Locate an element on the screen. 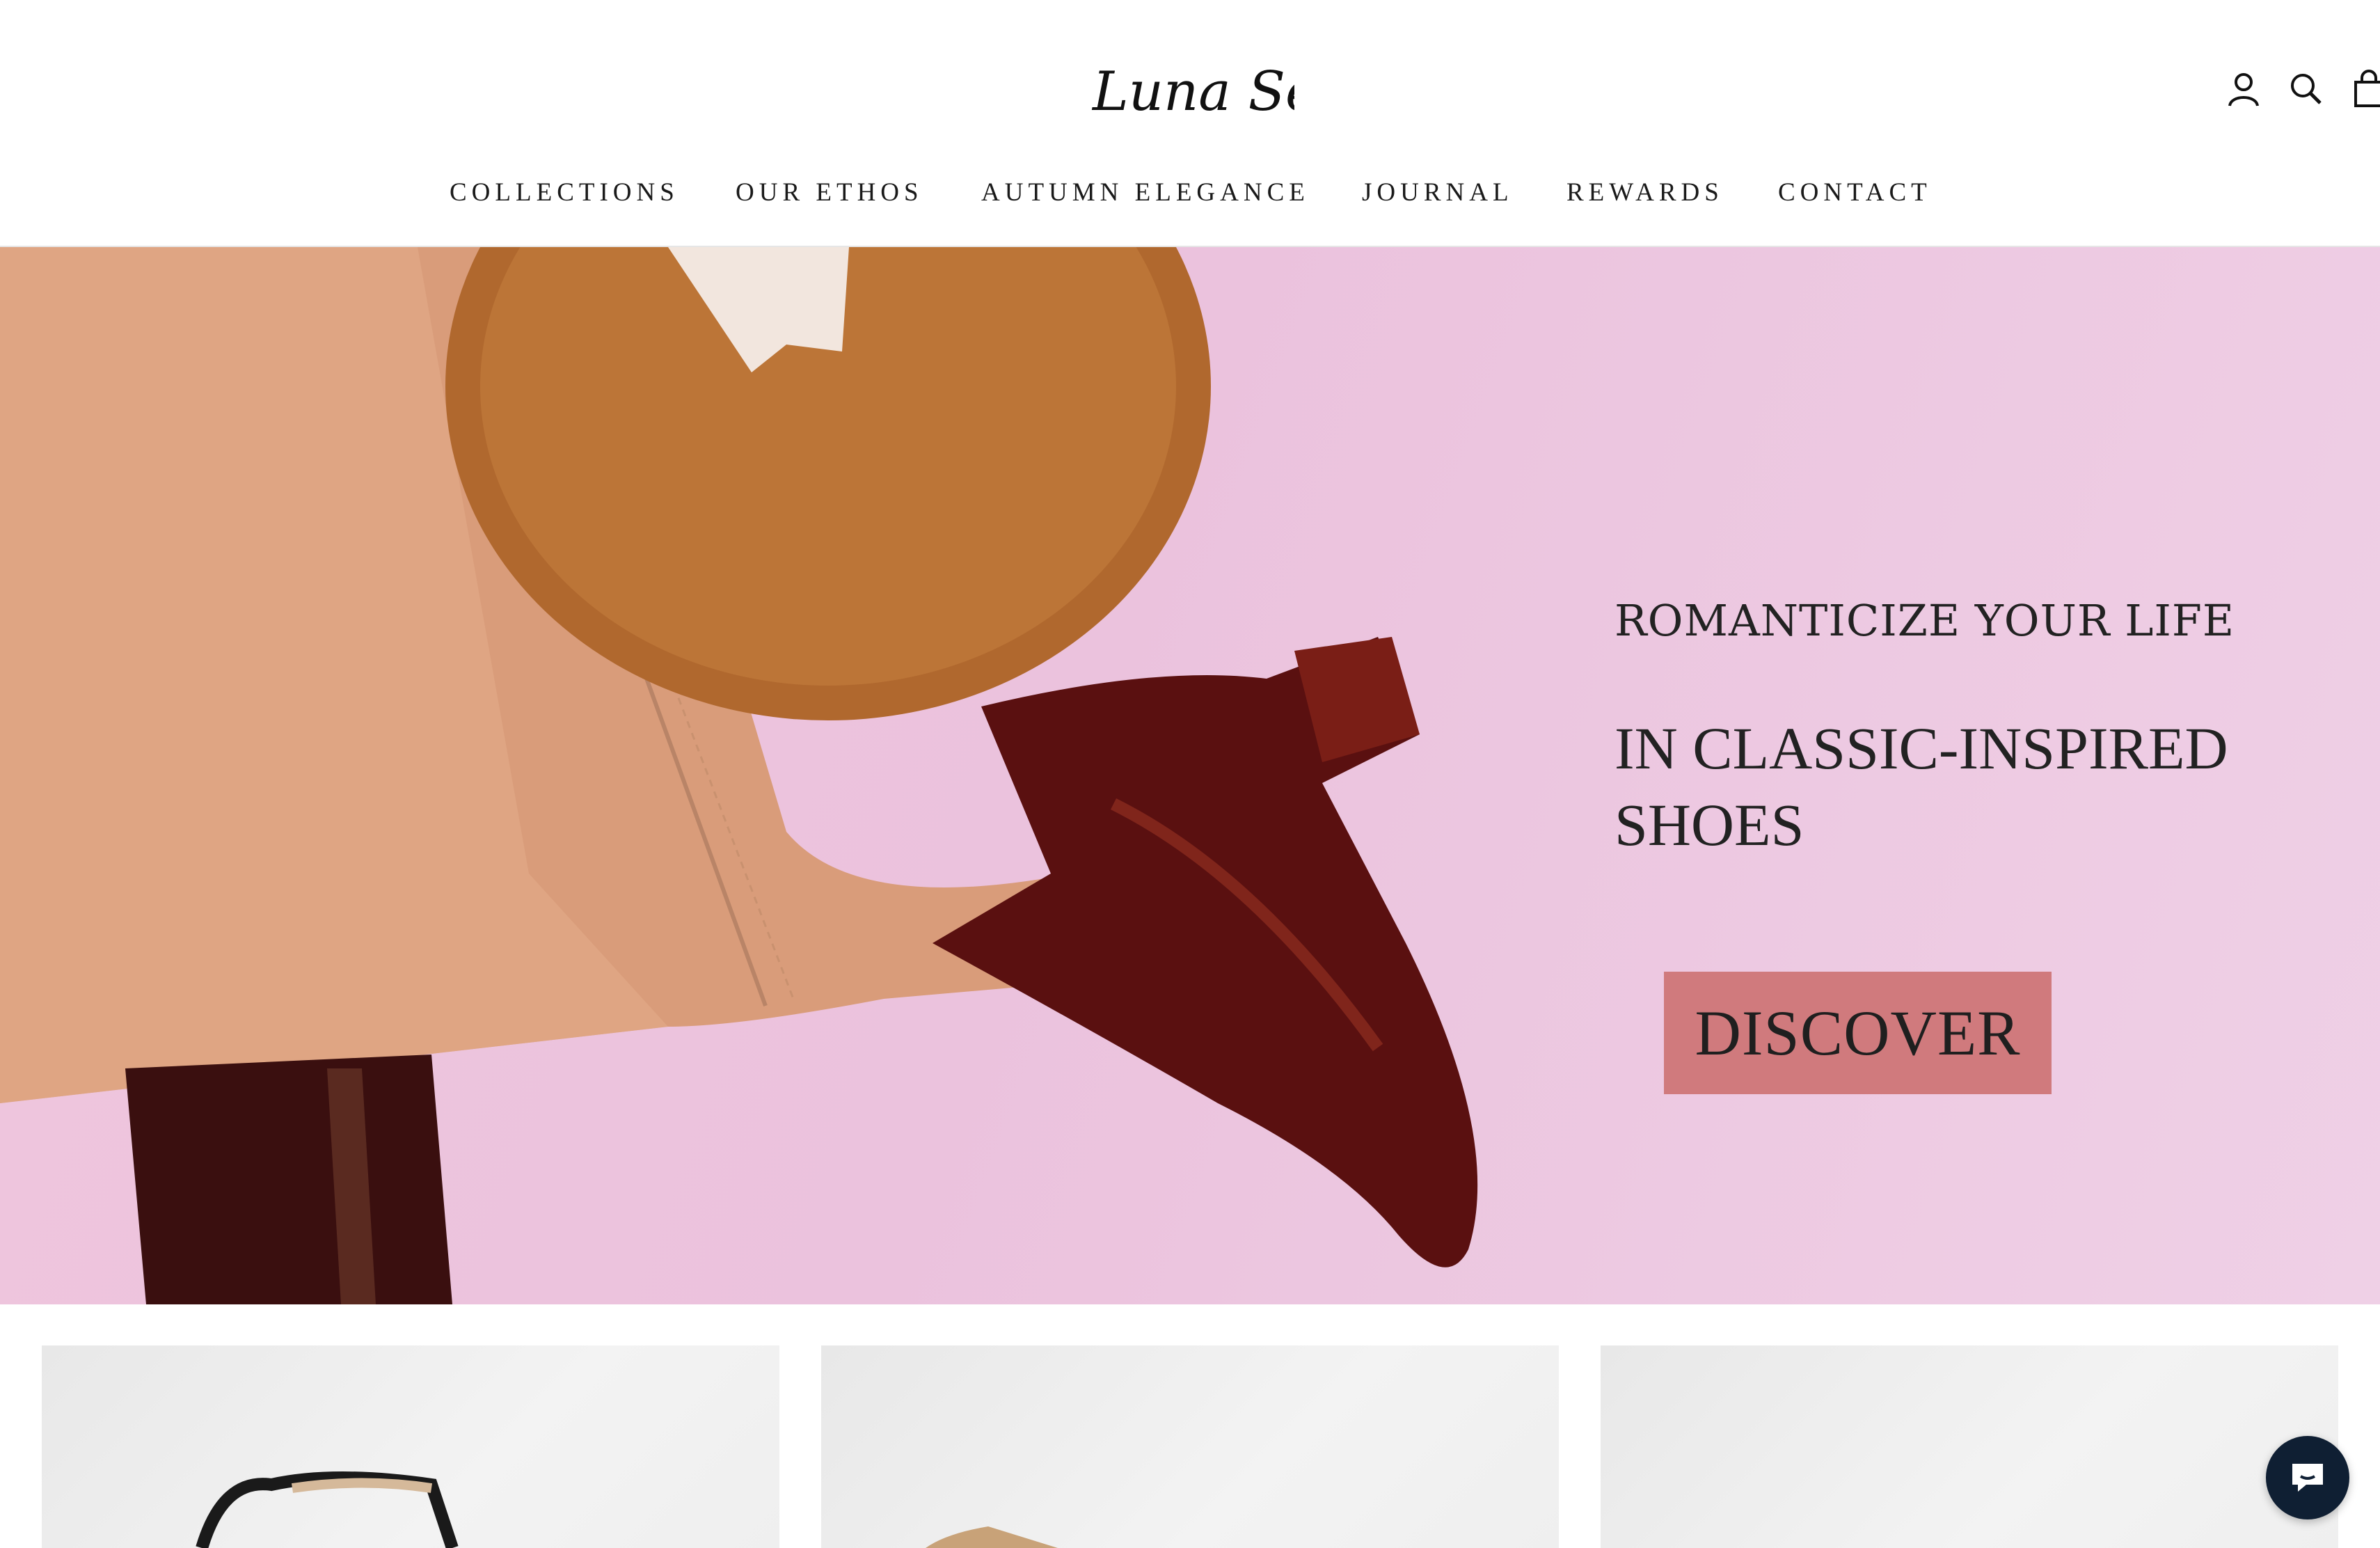  nav-item-our-ethos: OUR ETHOS is located at coordinates (829, 192).